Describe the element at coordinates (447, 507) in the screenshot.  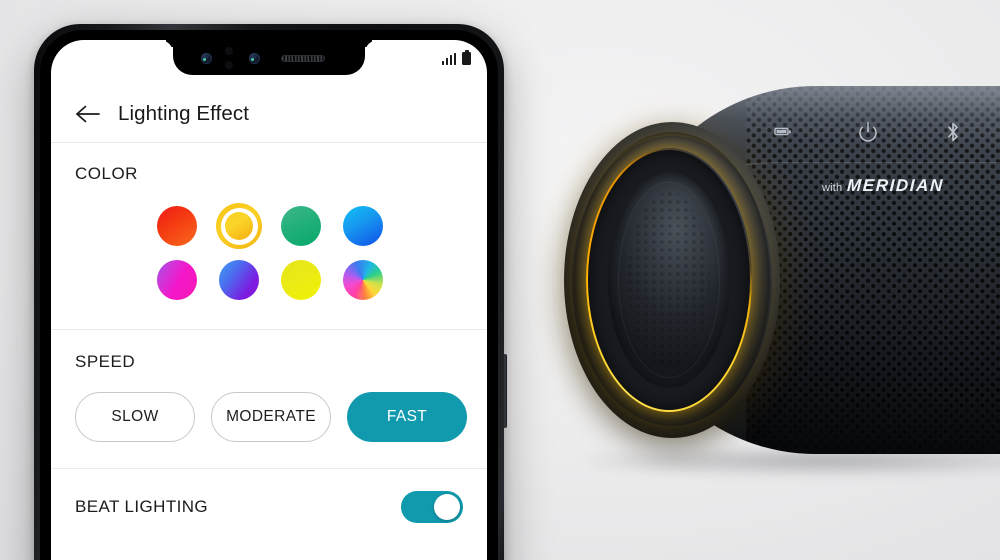
I see `toggle-knob` at that location.